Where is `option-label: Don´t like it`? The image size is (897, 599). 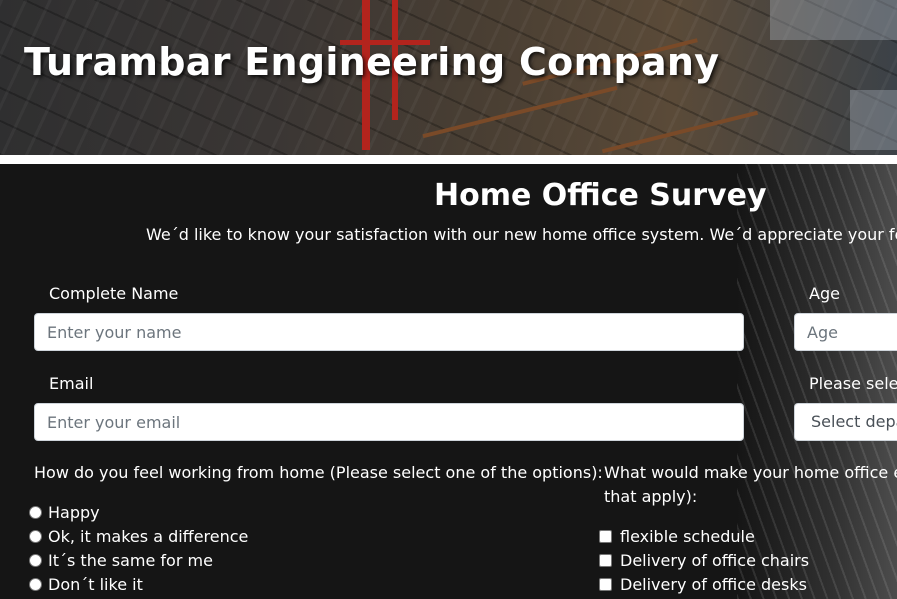 option-label: Don´t like it is located at coordinates (95, 584).